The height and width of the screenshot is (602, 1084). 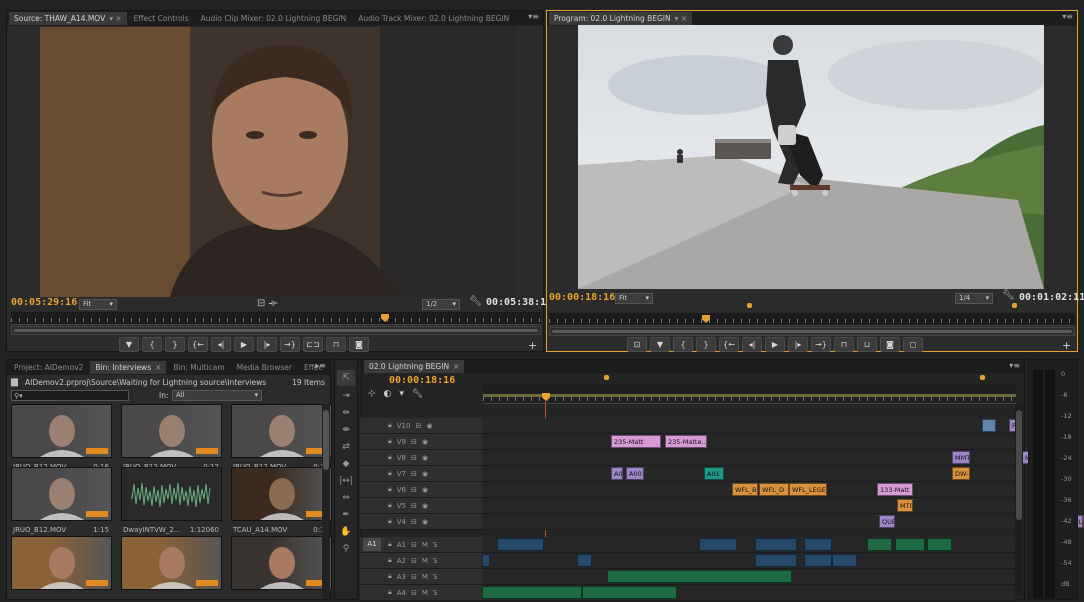 What do you see at coordinates (425, 545) in the screenshot?
I see `mute-button: M` at bounding box center [425, 545].